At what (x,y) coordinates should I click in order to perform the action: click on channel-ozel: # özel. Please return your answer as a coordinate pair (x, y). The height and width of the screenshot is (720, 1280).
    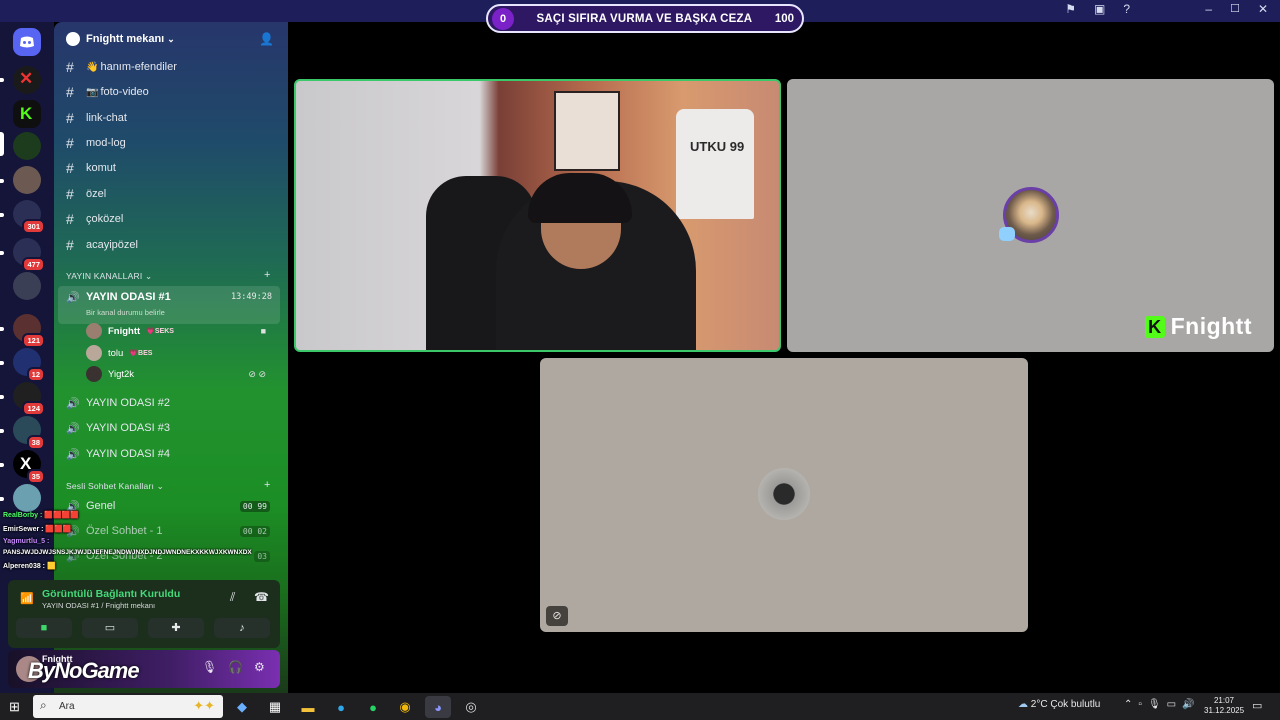
    Looking at the image, I should click on (173, 194).